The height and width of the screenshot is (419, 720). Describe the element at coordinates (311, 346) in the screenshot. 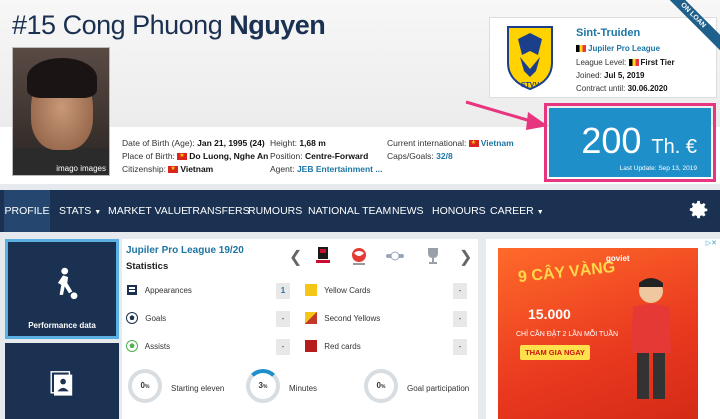

I see `red-card-icon` at that location.